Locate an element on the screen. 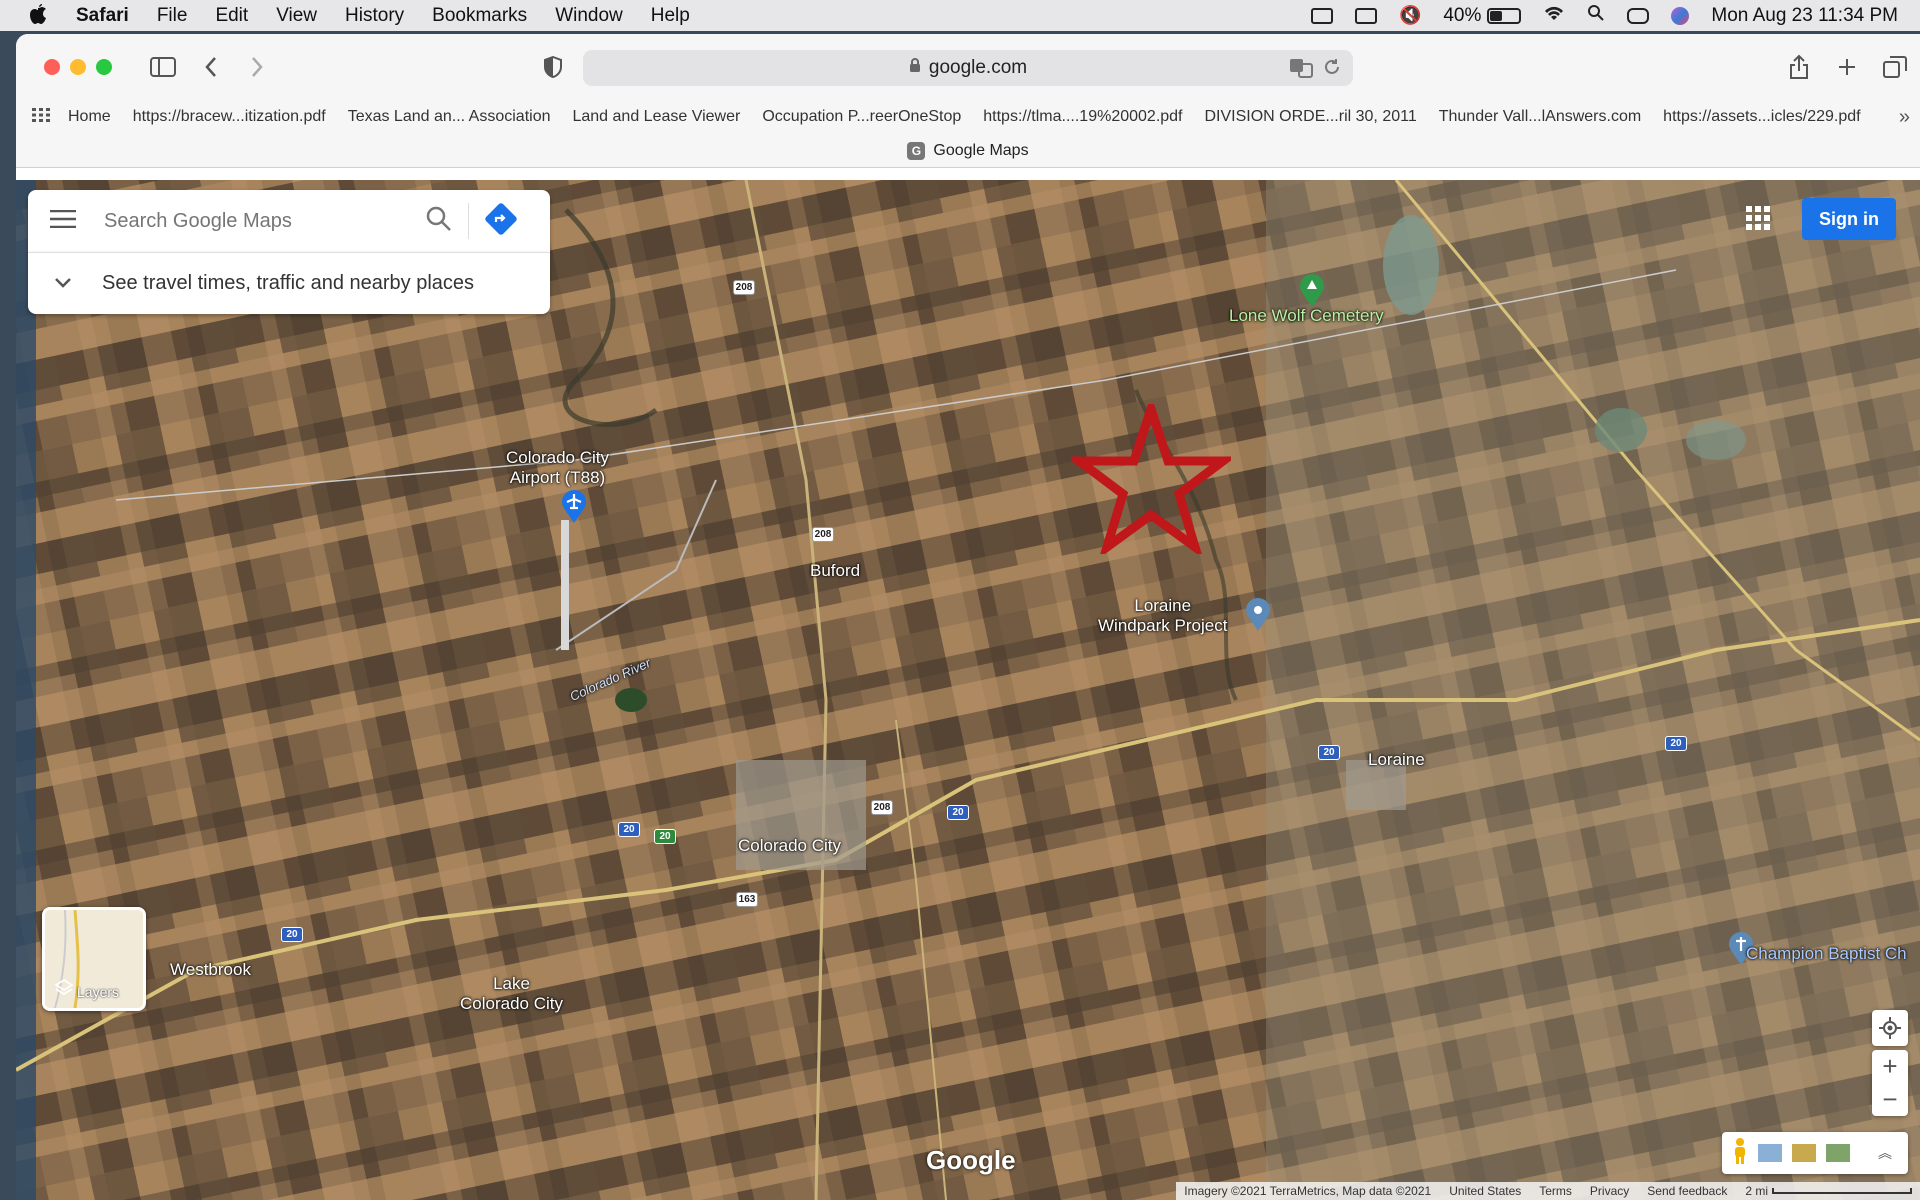 The image size is (1920, 1200). crosshair-icon is located at coordinates (1890, 1028).